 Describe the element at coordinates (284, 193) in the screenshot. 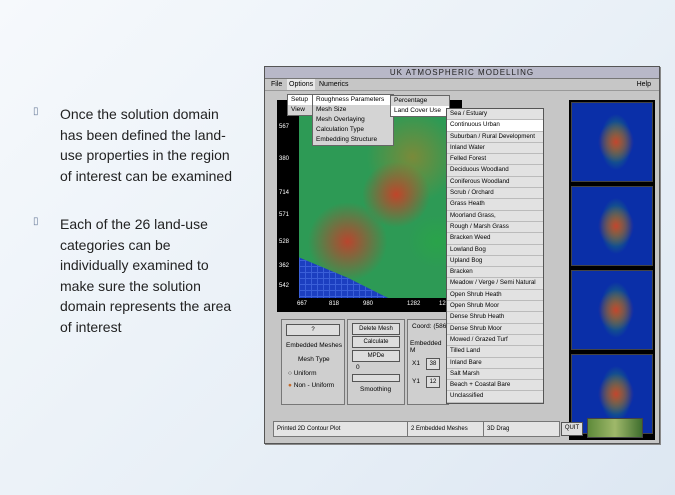

I see `y-tick: 714` at that location.